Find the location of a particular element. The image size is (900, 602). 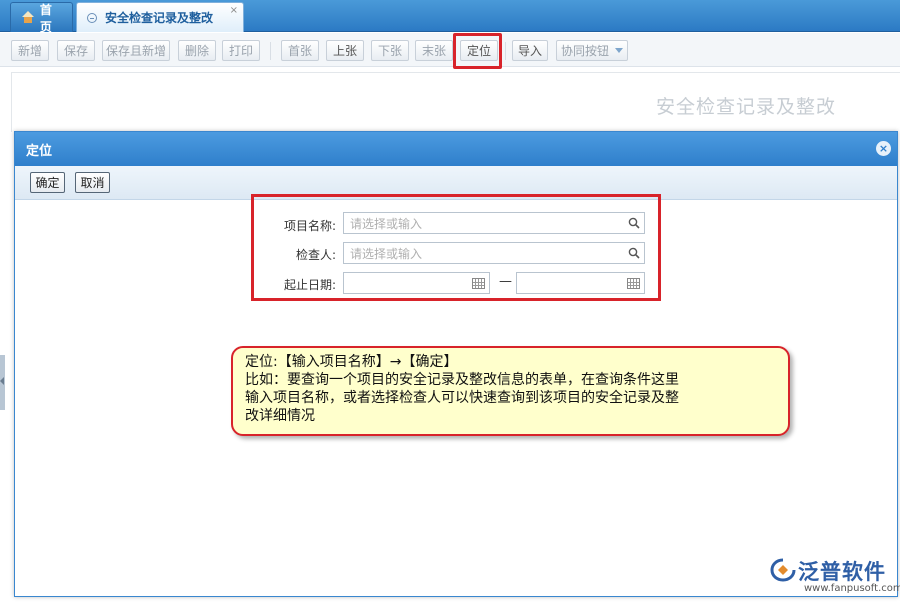

brand-logo: 泛普软件 www.fanpusoft.com is located at coordinates (835, 577).